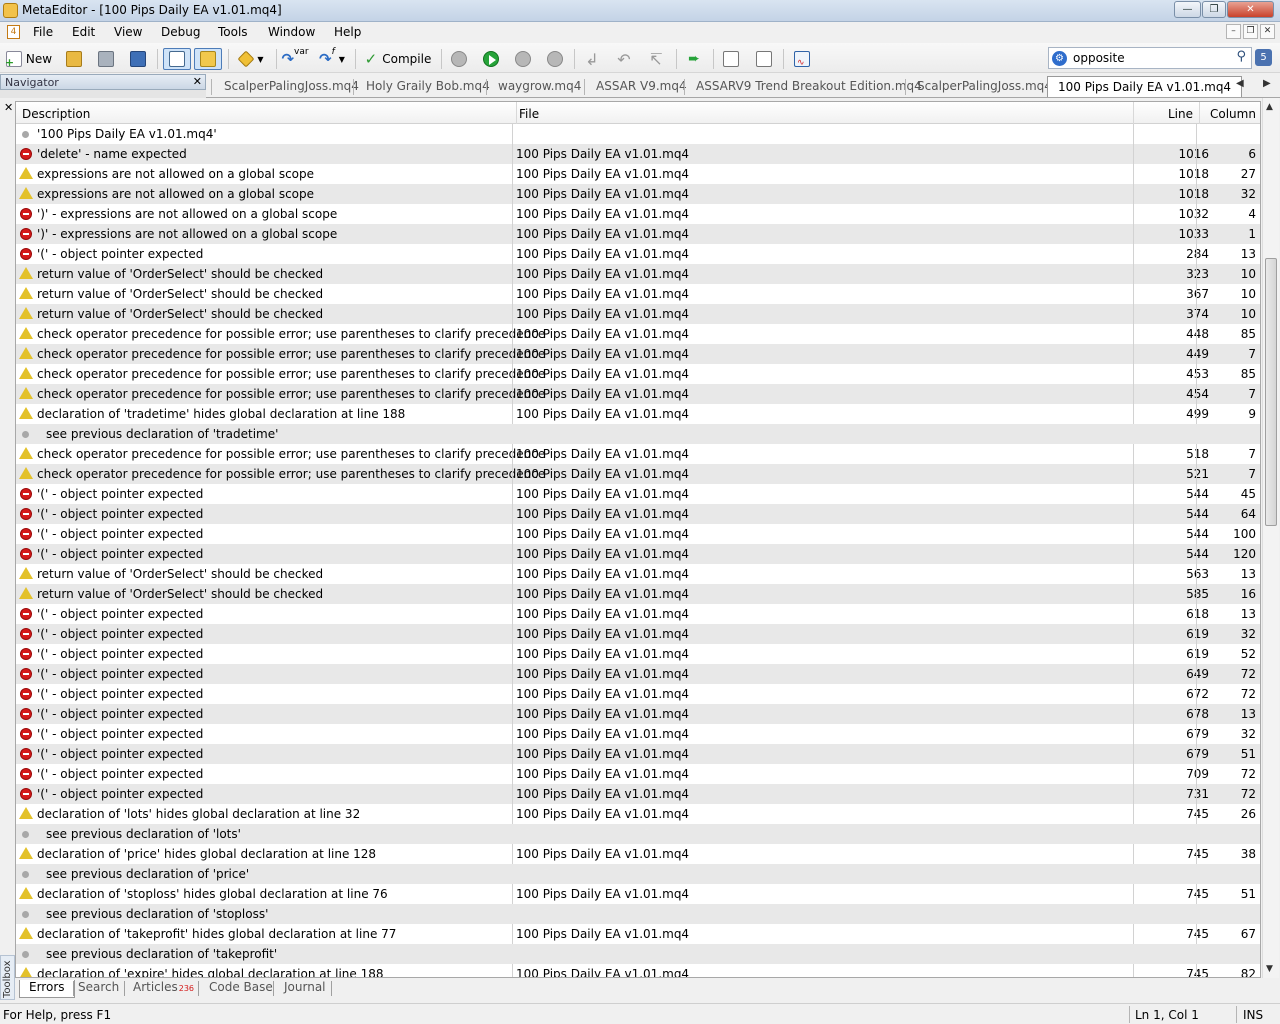  What do you see at coordinates (1241, 56) in the screenshot?
I see `search-icon: ⚲` at bounding box center [1241, 56].